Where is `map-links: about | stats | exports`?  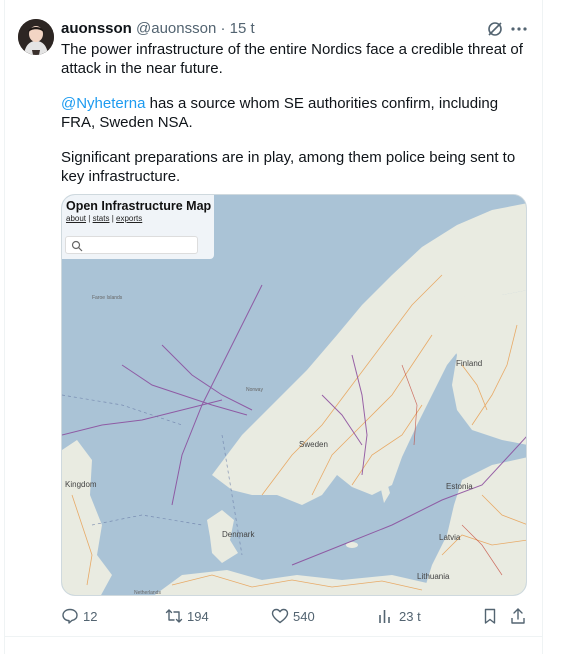 map-links: about | stats | exports is located at coordinates (104, 218).